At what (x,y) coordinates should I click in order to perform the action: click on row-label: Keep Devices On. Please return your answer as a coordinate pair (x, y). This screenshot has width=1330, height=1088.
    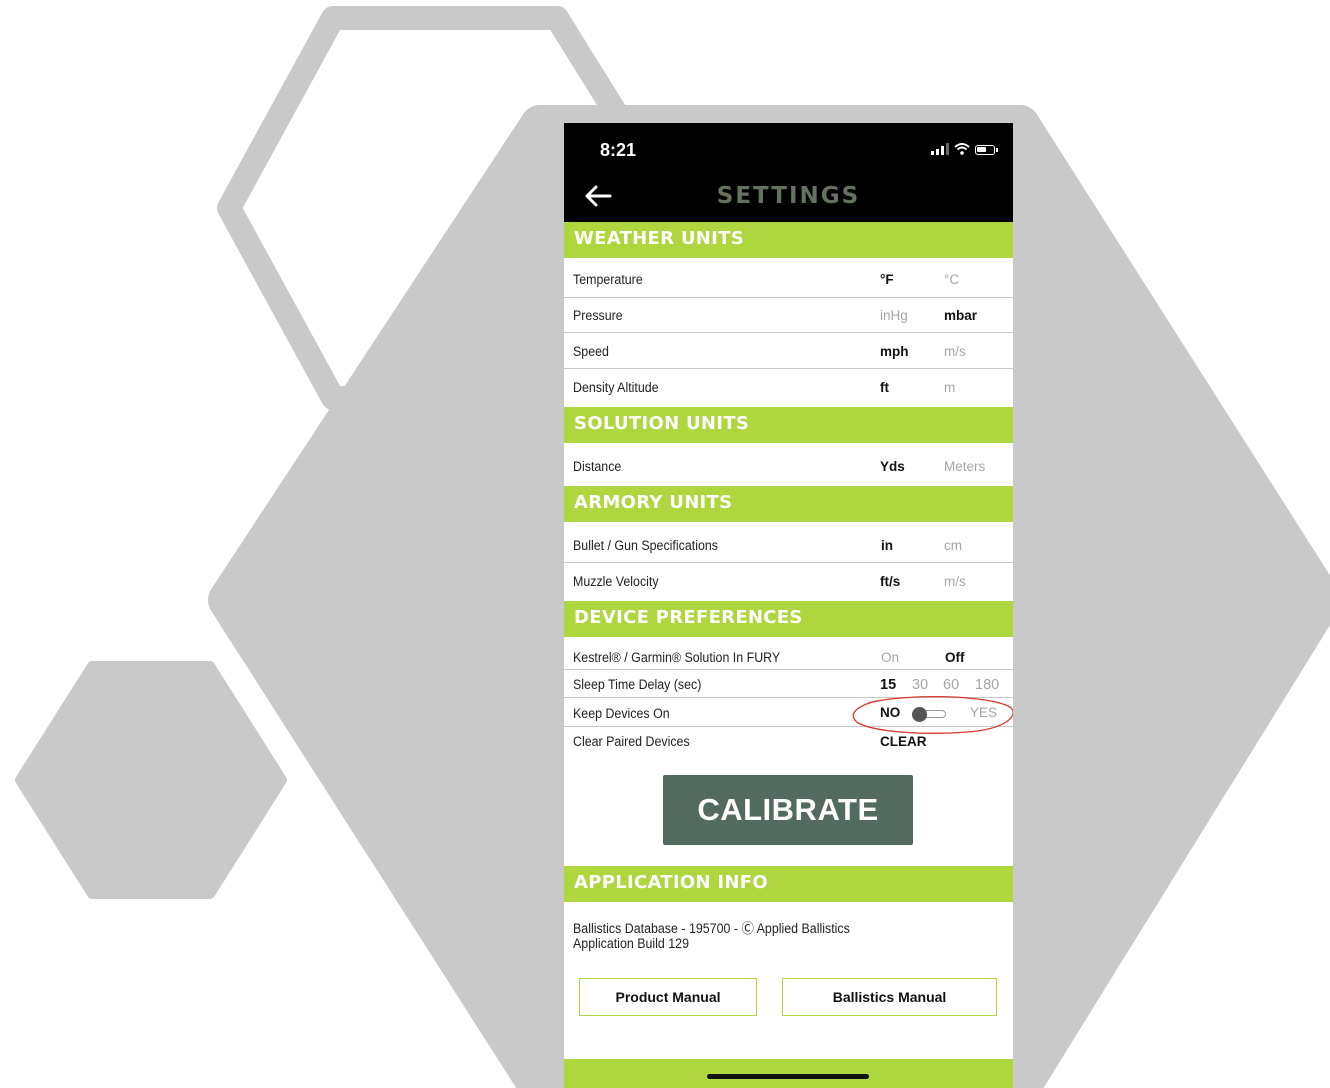
    Looking at the image, I should click on (621, 713).